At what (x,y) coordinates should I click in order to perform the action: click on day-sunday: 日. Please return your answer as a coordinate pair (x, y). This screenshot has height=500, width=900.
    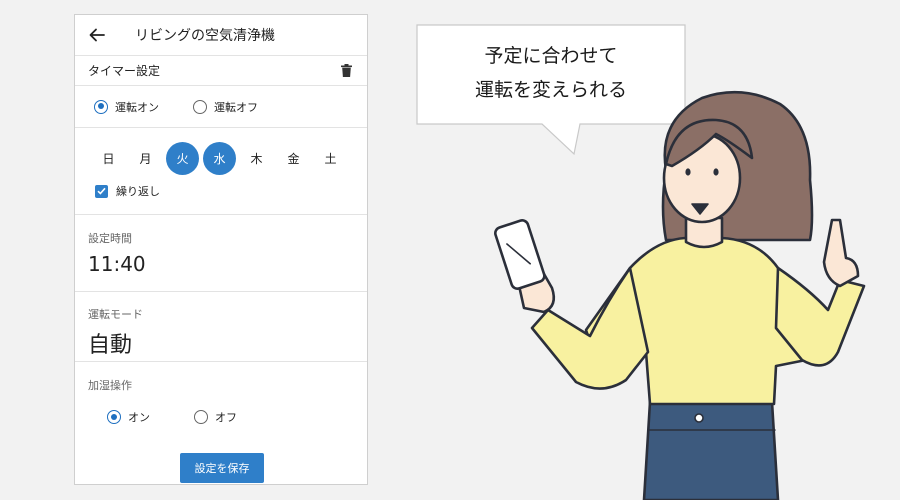
    Looking at the image, I should click on (108, 158).